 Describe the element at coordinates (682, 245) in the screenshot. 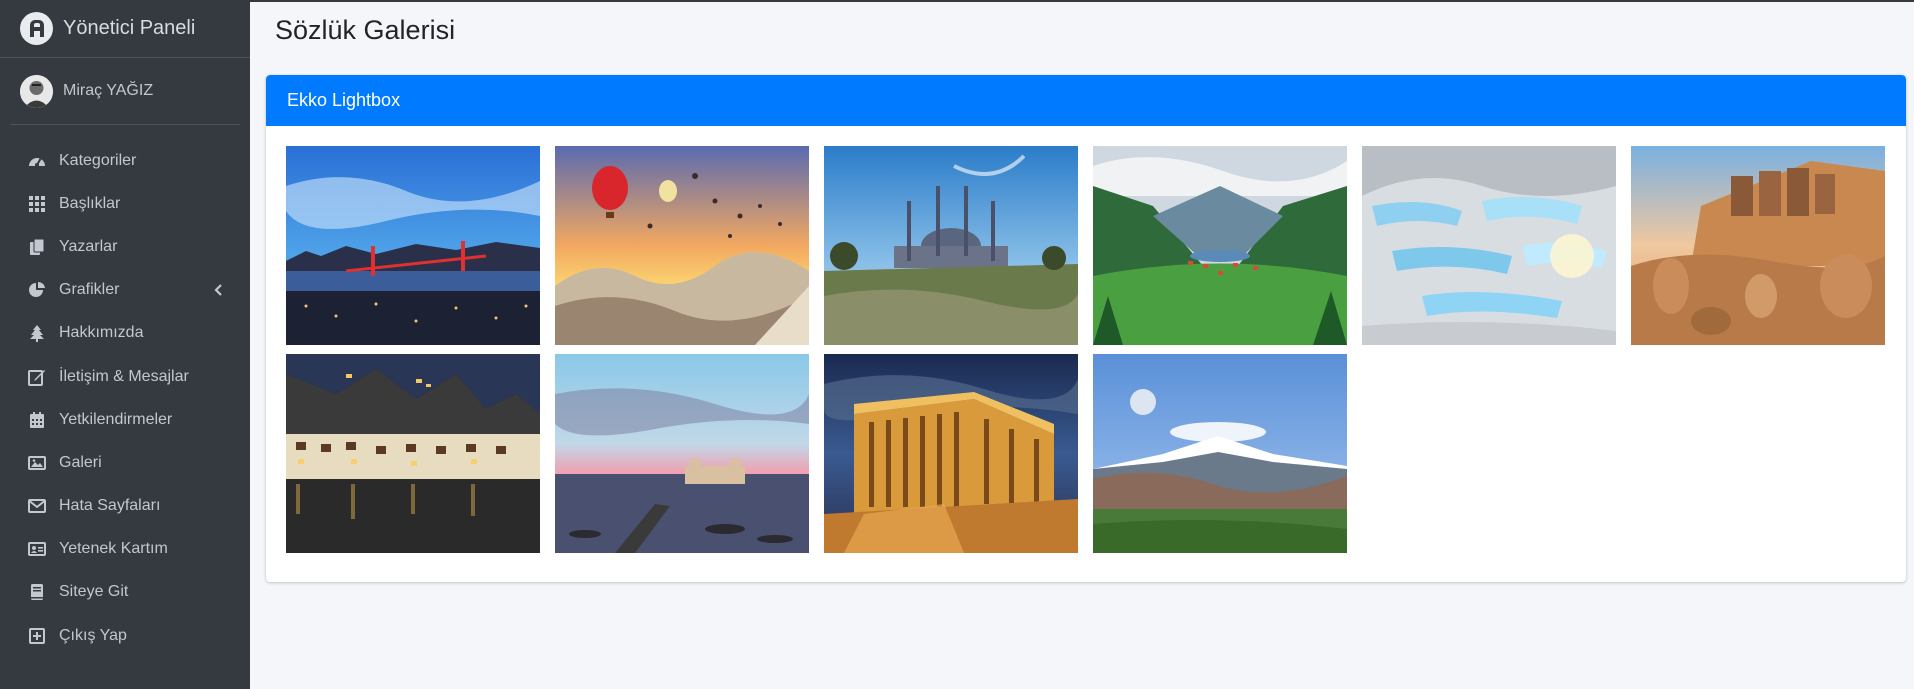

I see `gallery-image-cappadocia` at that location.